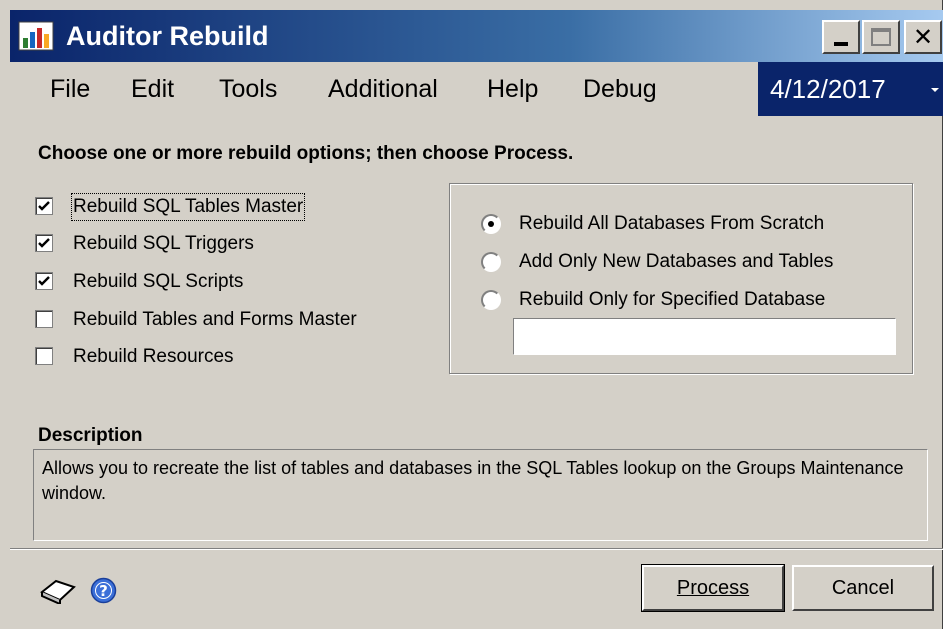 This screenshot has height=629, width=943. Describe the element at coordinates (152, 89) in the screenshot. I see `menu-edit: Edit` at that location.